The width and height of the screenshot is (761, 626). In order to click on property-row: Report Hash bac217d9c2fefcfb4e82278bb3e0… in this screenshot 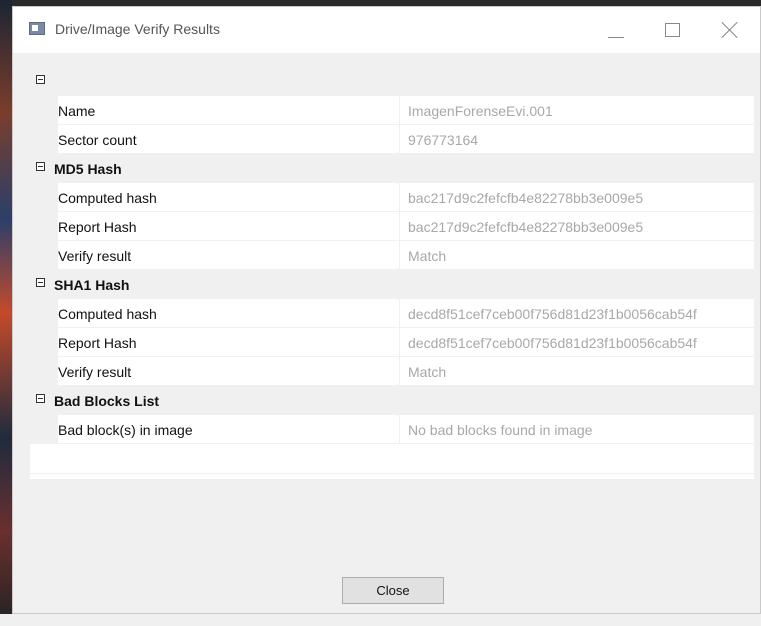, I will do `click(392, 226)`.